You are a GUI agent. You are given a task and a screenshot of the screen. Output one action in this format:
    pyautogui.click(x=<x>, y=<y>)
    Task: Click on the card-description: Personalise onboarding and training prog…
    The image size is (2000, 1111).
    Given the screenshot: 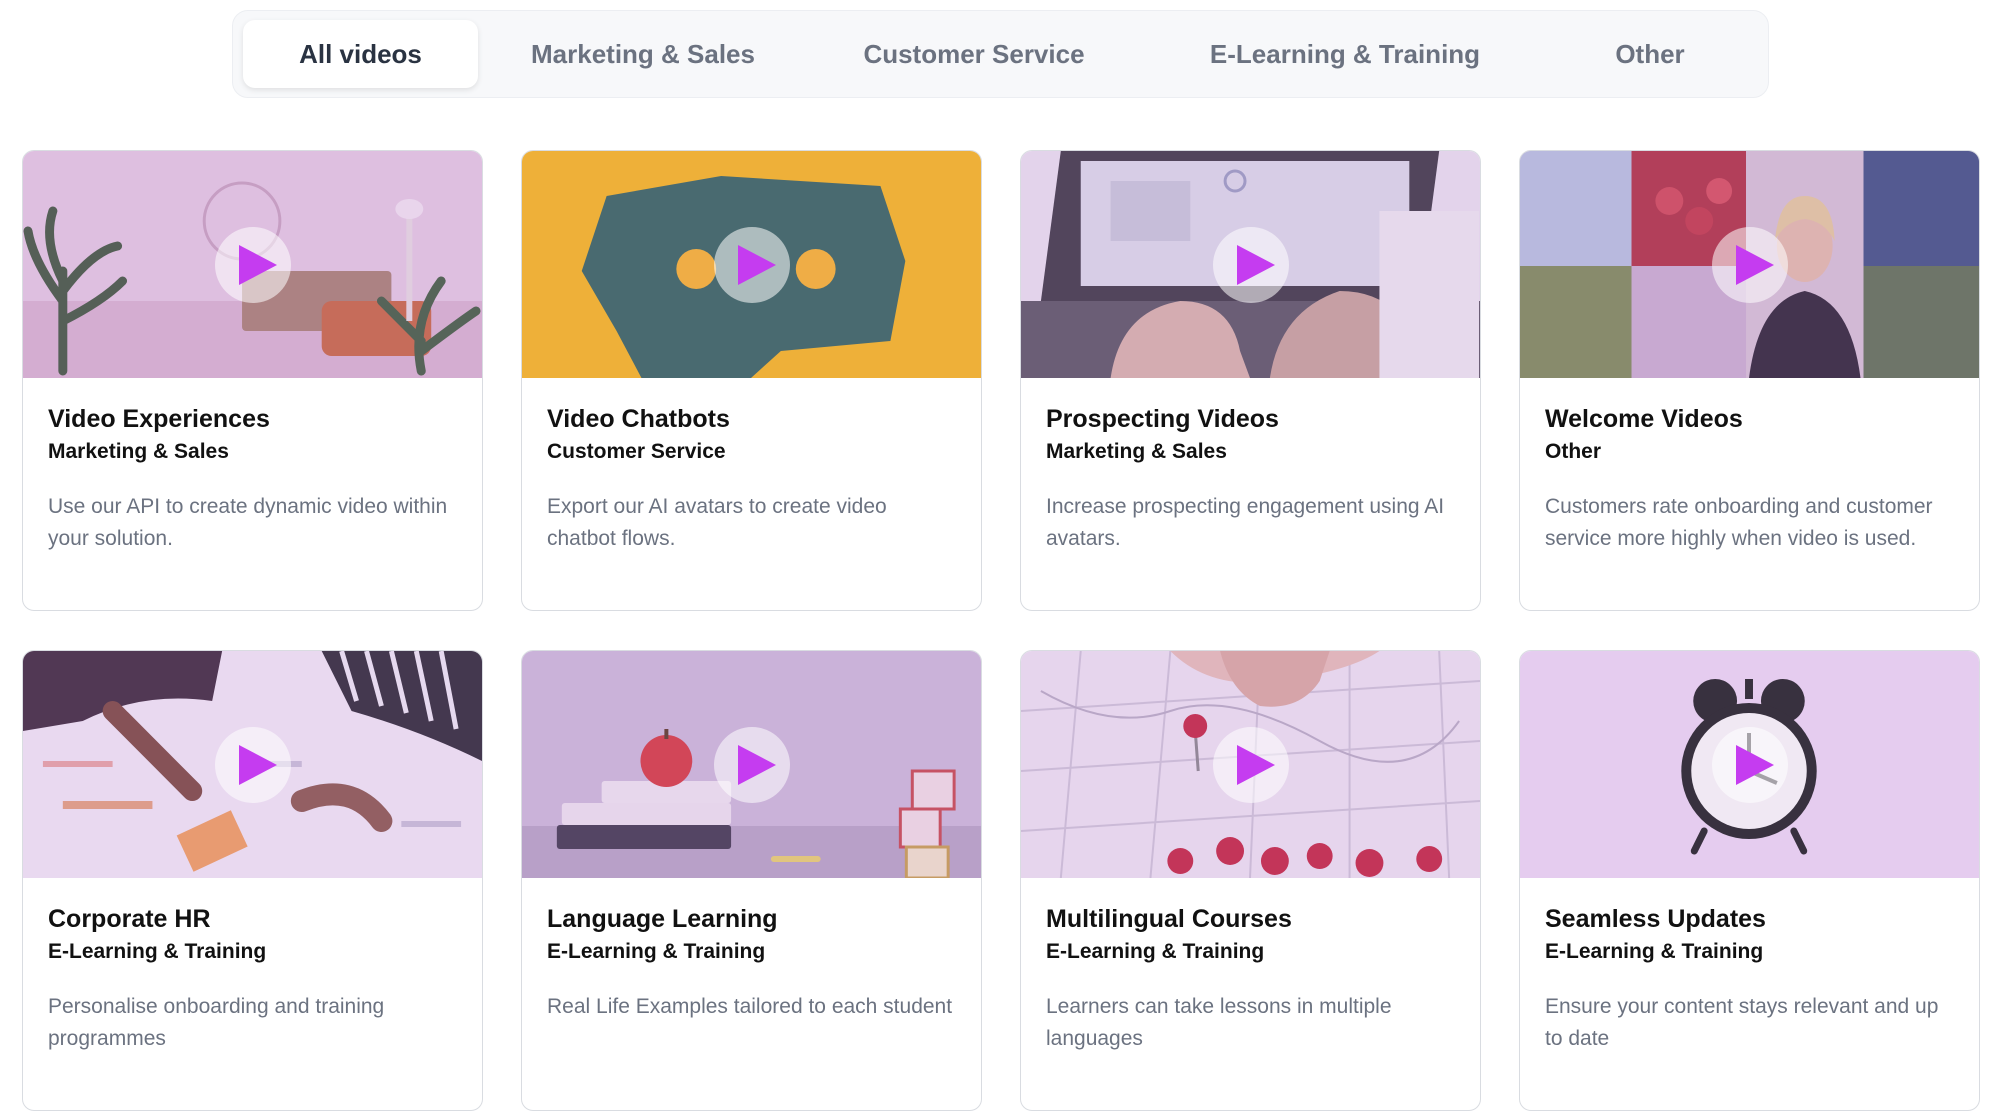 What is the action you would take?
    pyautogui.click(x=216, y=1022)
    